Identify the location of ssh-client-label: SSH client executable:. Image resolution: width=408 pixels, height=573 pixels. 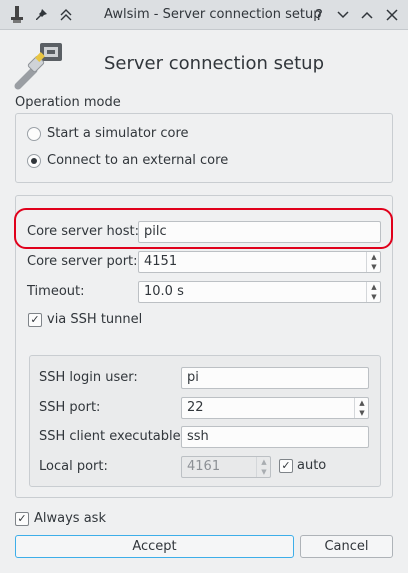
(112, 436).